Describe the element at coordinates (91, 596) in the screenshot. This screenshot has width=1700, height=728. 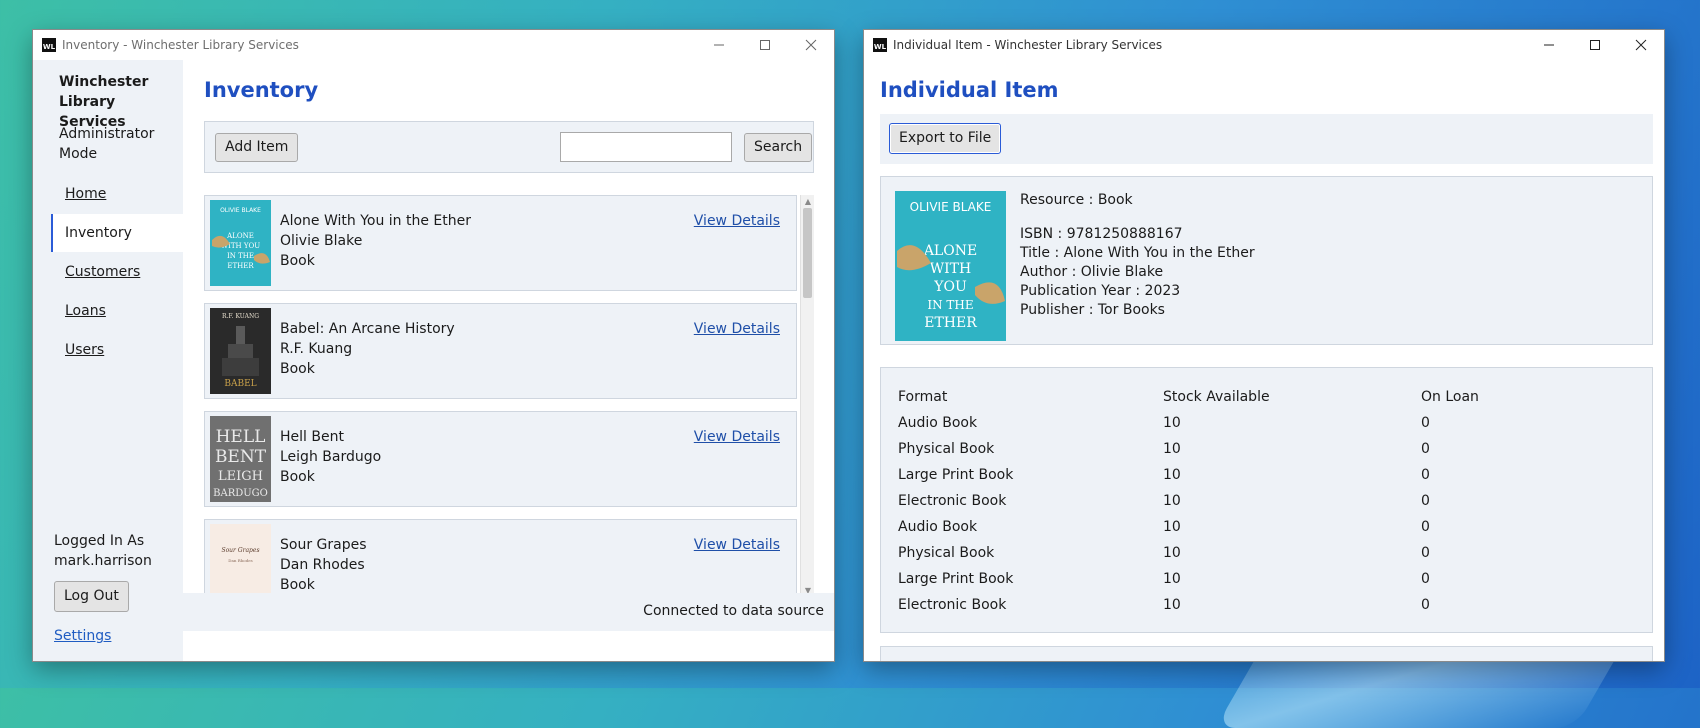
I see `logout-button: Log Out` at that location.